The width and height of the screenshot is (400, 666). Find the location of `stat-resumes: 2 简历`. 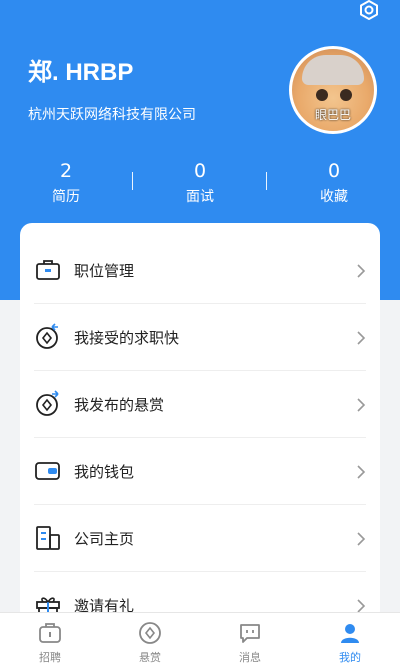

stat-resumes: 2 简历 is located at coordinates (66, 183).